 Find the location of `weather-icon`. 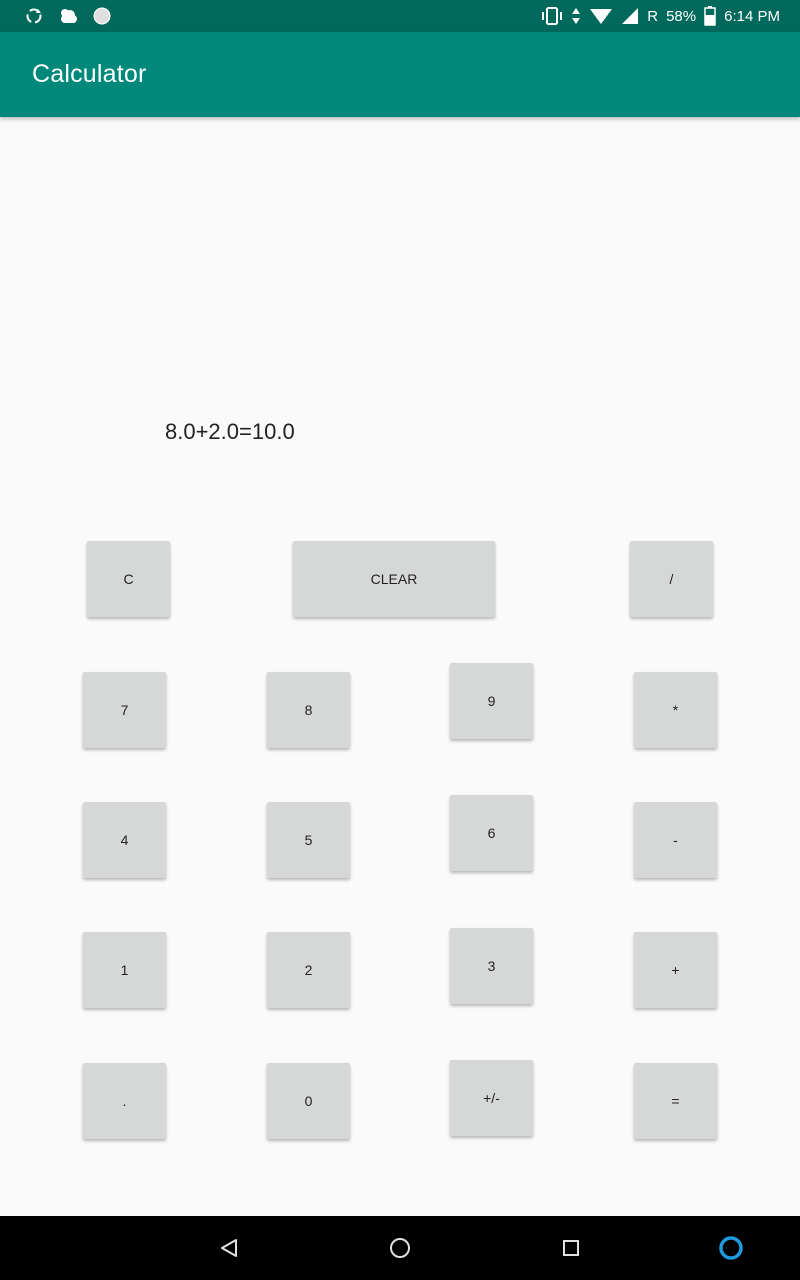

weather-icon is located at coordinates (68, 16).